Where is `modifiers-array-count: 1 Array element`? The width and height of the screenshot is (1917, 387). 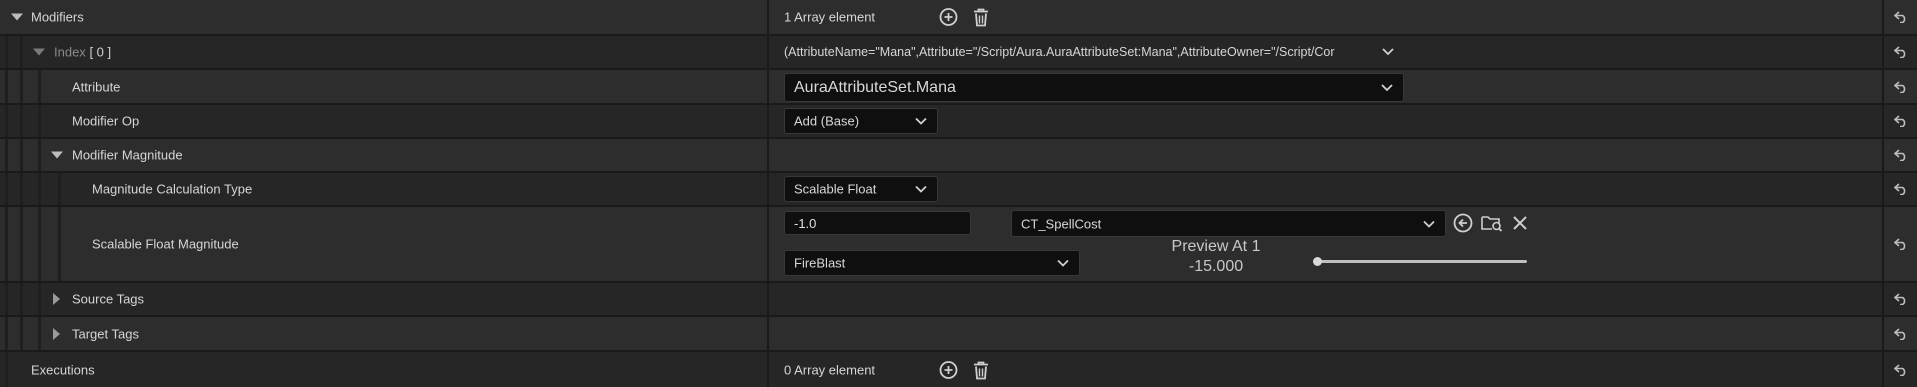
modifiers-array-count: 1 Array element is located at coordinates (830, 17).